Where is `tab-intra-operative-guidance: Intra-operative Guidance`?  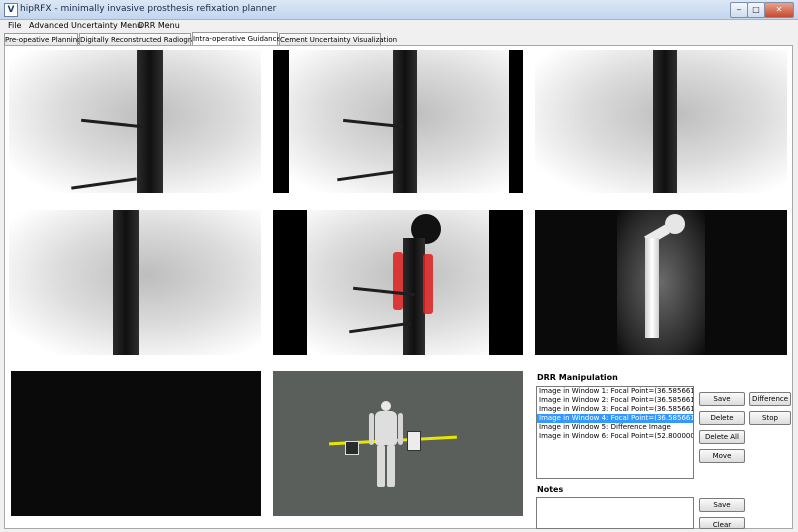 tab-intra-operative-guidance: Intra-operative Guidance is located at coordinates (236, 39).